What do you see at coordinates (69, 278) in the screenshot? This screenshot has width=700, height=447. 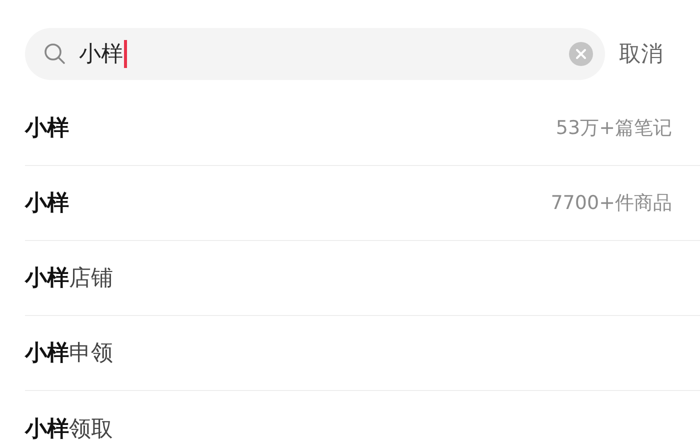 I see `suggestion-item: 小样店铺` at bounding box center [69, 278].